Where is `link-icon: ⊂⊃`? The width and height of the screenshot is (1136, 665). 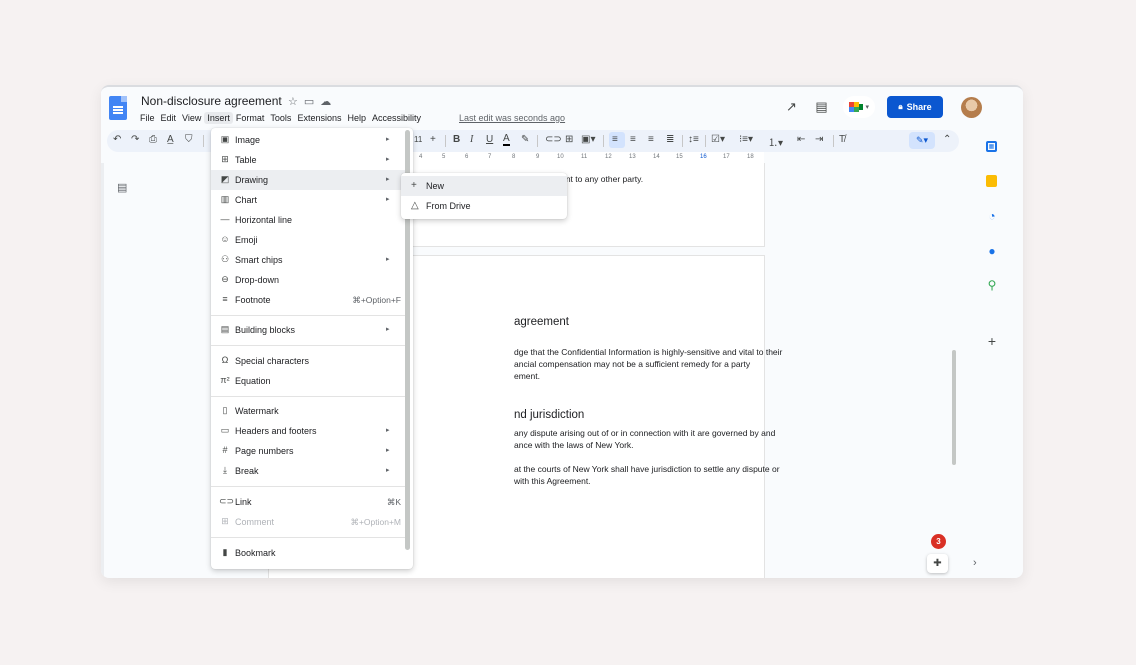
link-icon: ⊂⊃ is located at coordinates (553, 139).